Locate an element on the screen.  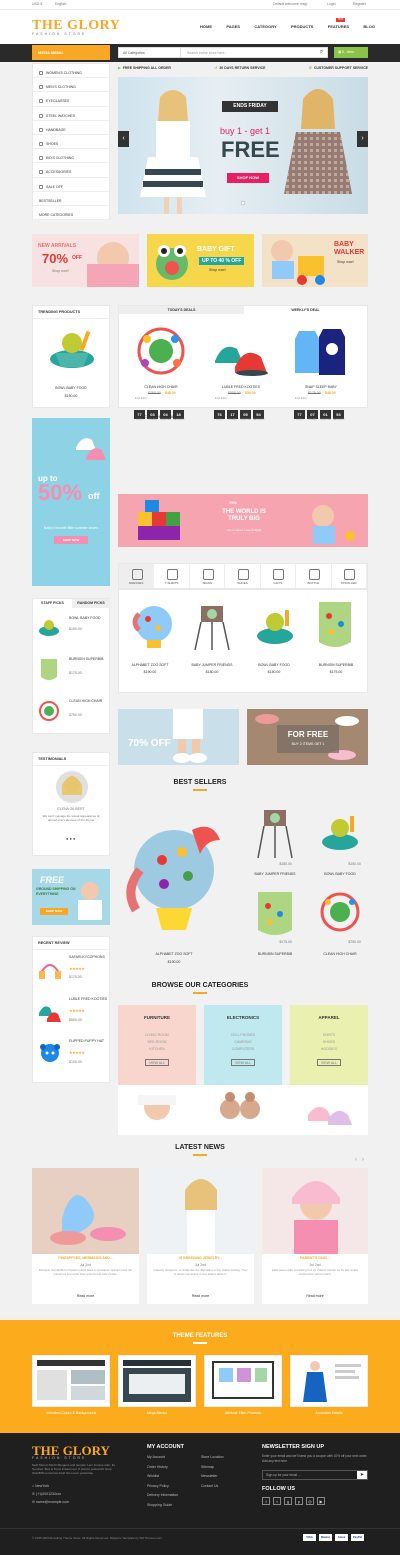
language-select: English is located at coordinates (60, 4).